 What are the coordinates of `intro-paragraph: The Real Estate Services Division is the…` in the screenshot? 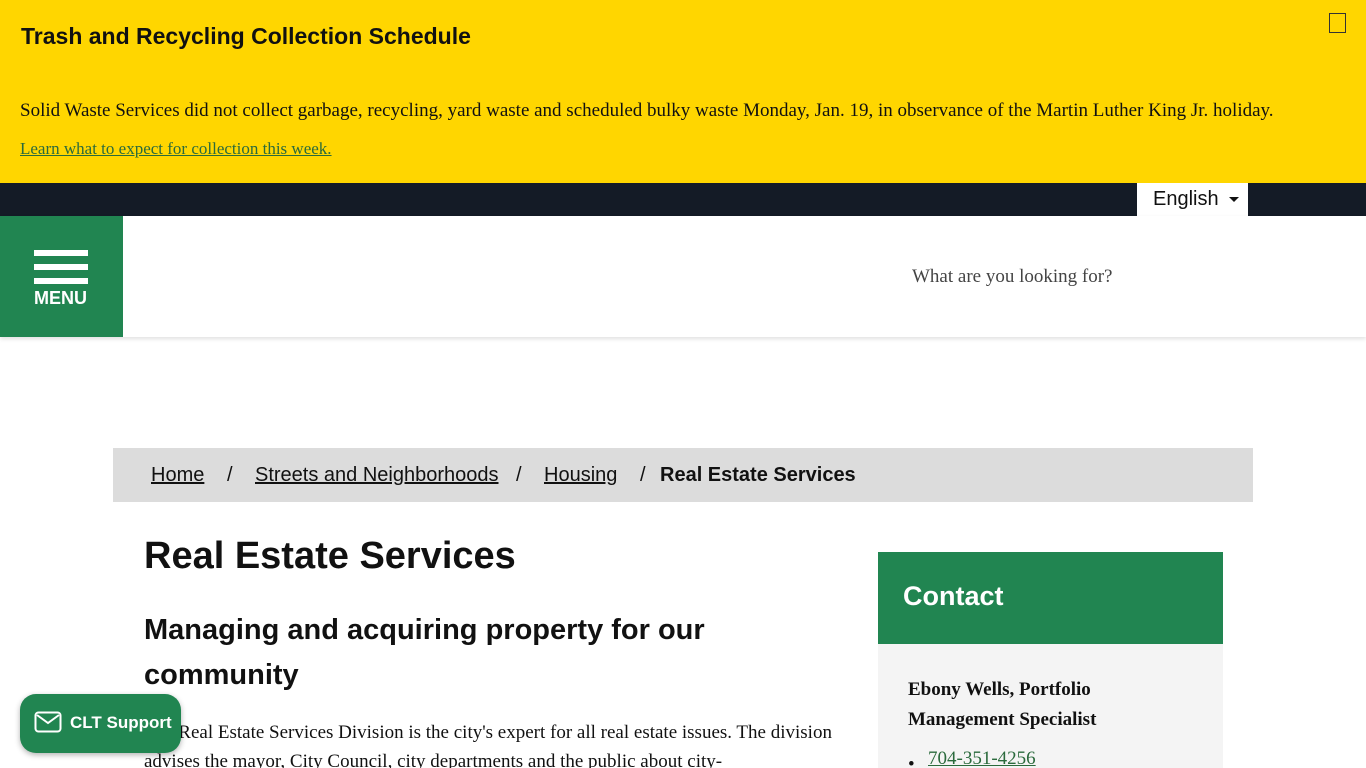 It's located at (488, 745).